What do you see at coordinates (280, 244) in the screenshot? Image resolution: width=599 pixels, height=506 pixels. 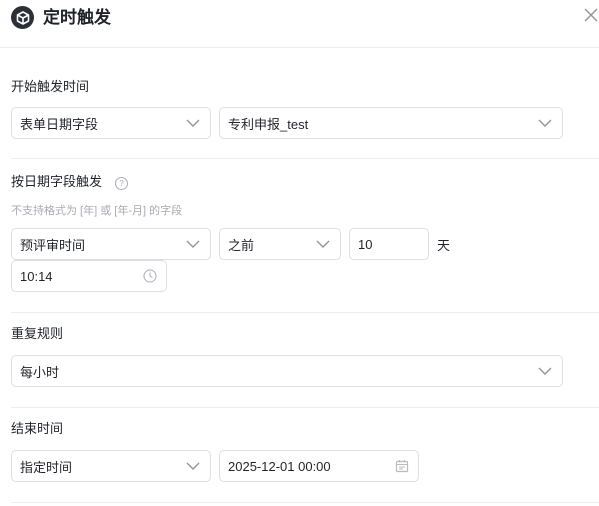 I see `direction-select: 之前` at bounding box center [280, 244].